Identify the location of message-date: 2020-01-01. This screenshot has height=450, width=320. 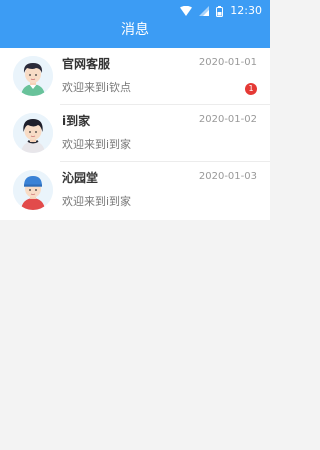
(227, 62).